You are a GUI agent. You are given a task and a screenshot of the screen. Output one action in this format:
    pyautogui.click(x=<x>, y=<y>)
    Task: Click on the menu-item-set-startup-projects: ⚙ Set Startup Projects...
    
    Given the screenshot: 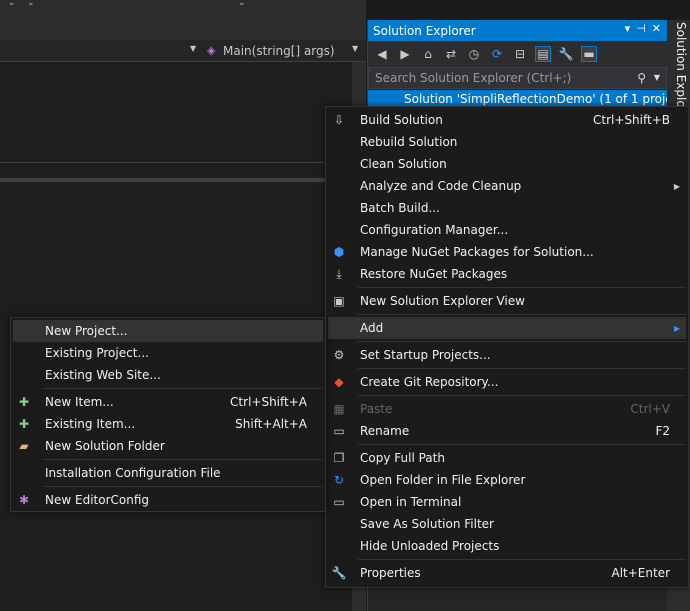 What is the action you would take?
    pyautogui.click(x=507, y=355)
    